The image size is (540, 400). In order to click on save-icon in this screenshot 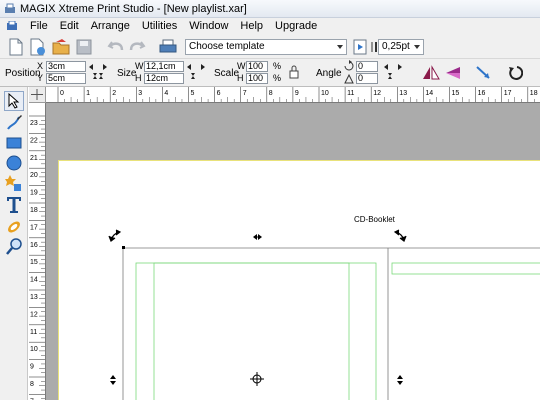, I will do `click(84, 47)`.